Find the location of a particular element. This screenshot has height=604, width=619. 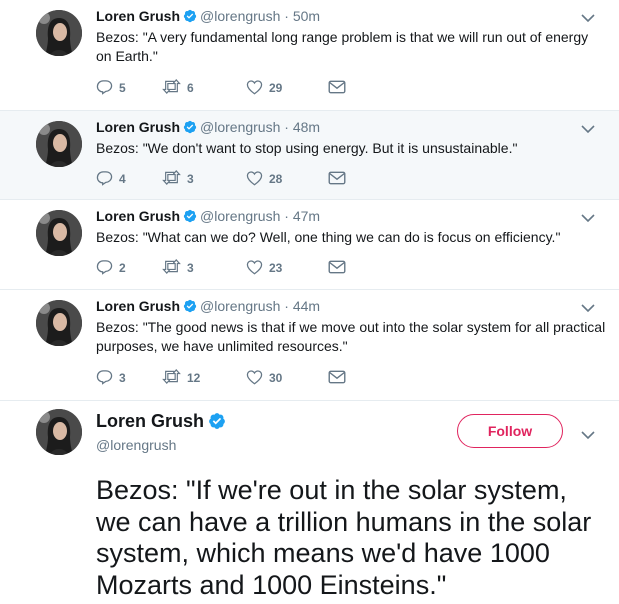

like-button: 29 is located at coordinates (287, 88).